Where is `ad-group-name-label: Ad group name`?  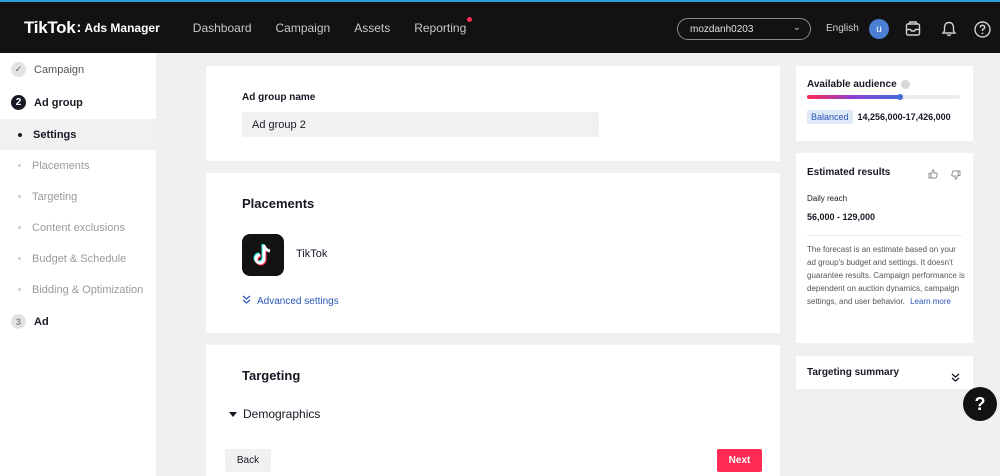
ad-group-name-label: Ad group name is located at coordinates (279, 97).